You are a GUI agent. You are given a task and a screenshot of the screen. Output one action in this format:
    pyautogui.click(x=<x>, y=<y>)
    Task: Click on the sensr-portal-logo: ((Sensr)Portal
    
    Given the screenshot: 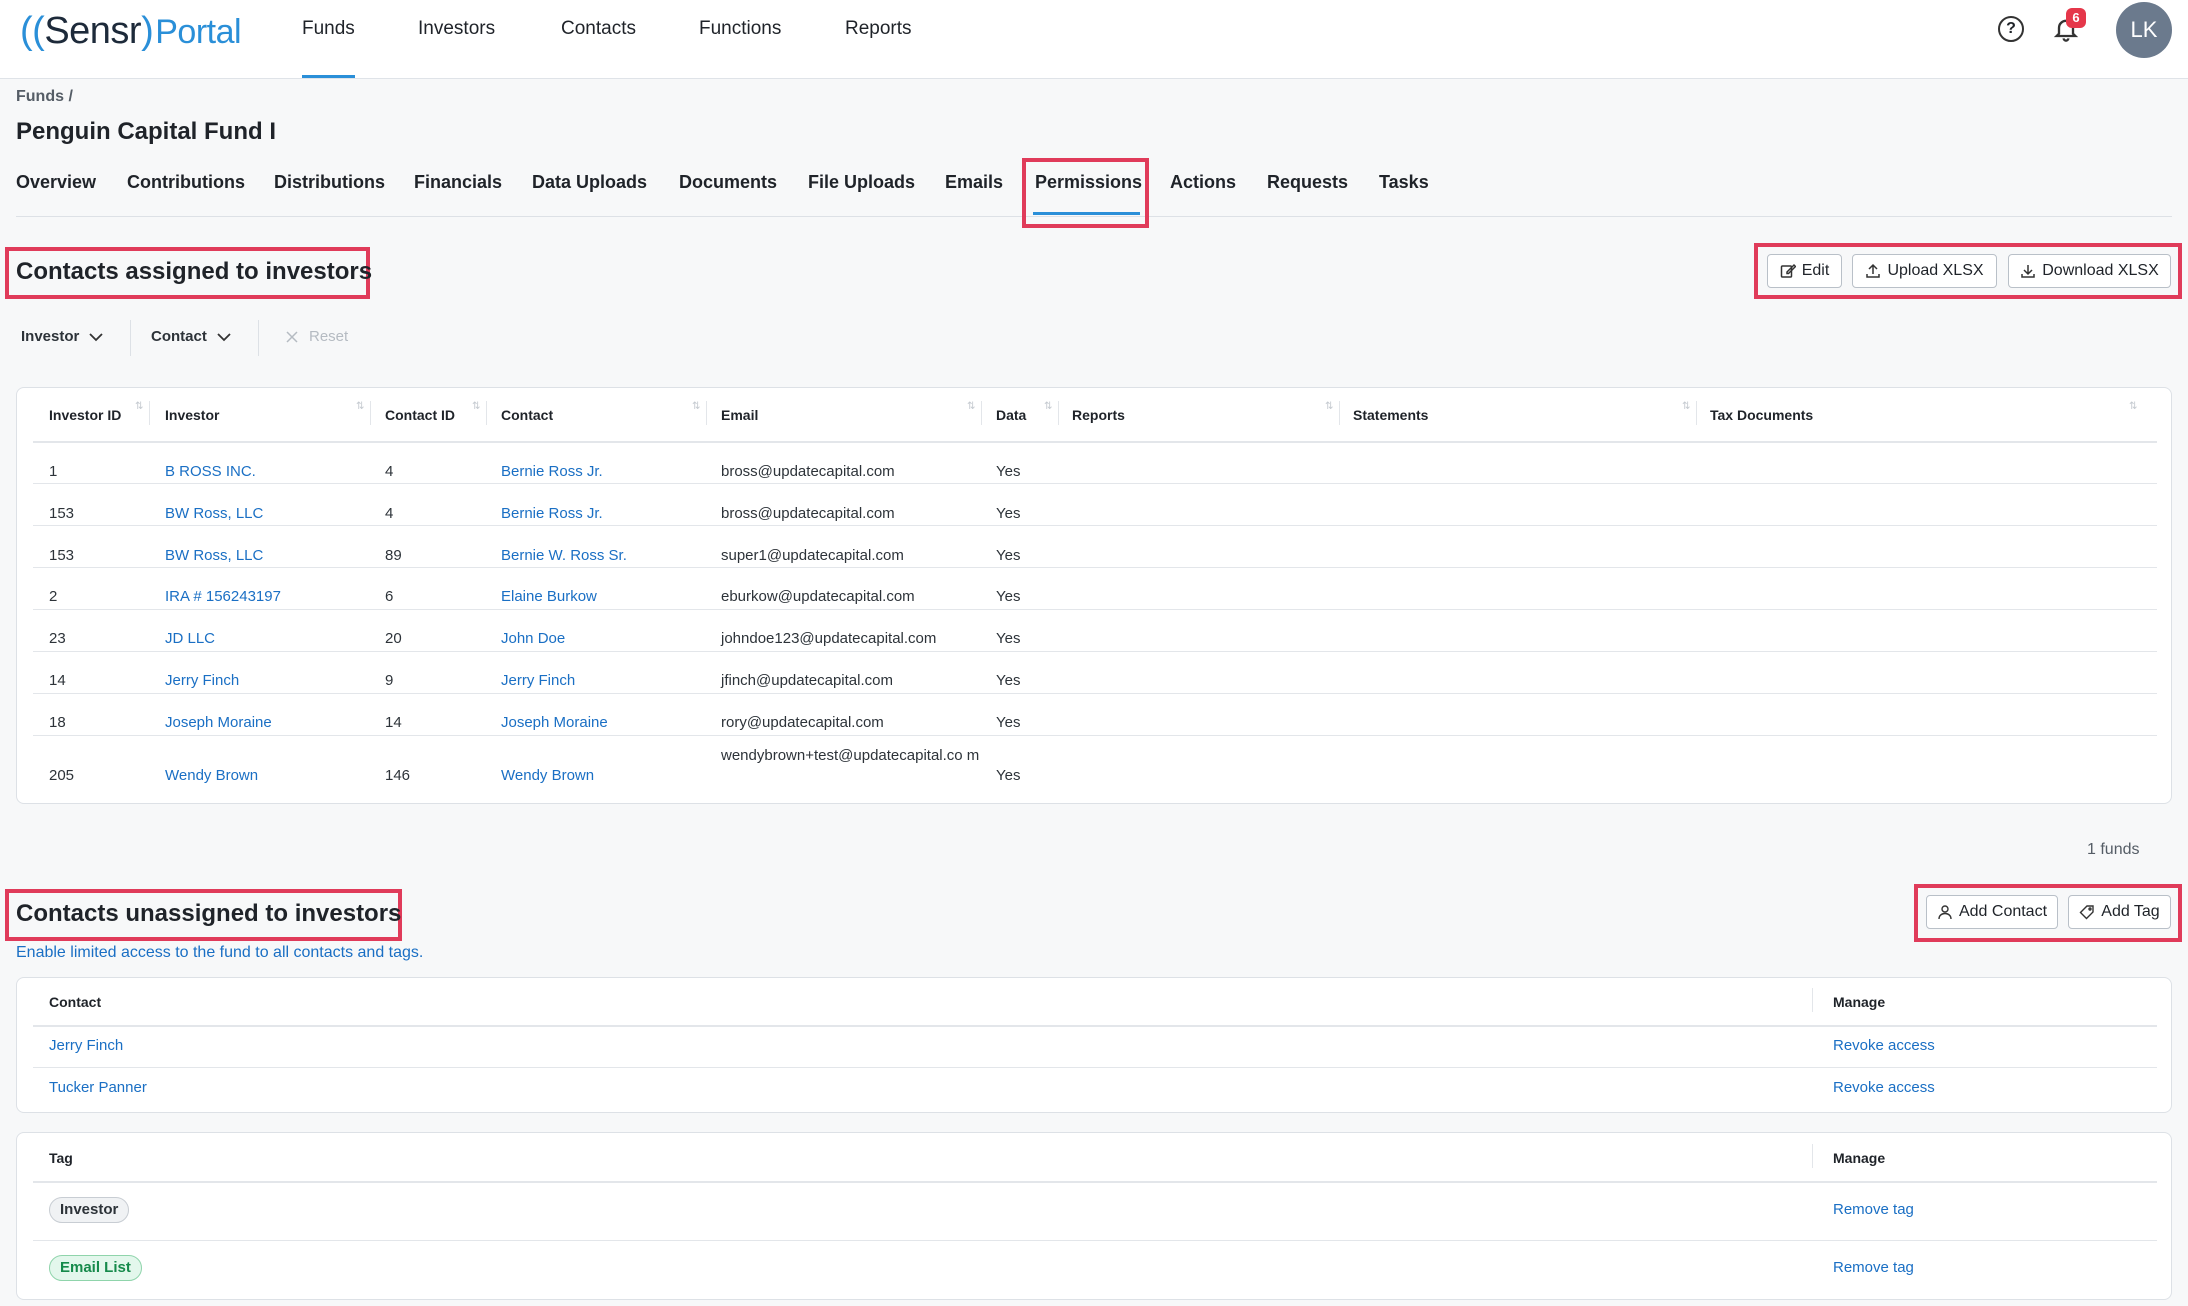 What is the action you would take?
    pyautogui.click(x=131, y=31)
    